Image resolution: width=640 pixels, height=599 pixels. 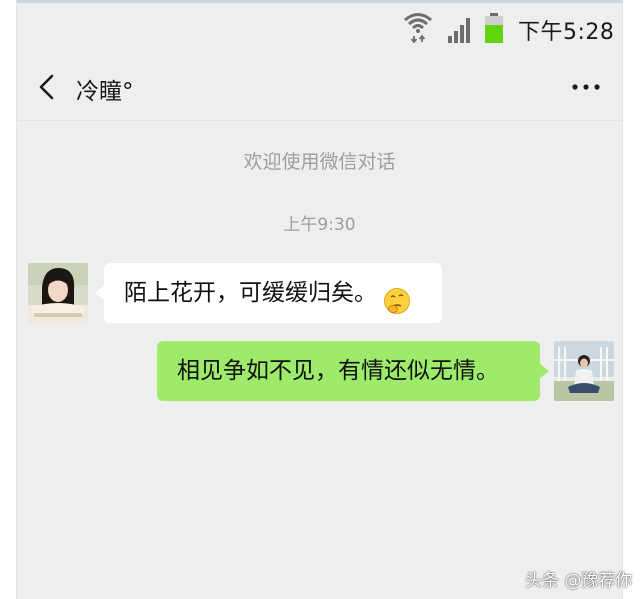 What do you see at coordinates (579, 581) in the screenshot?
I see `watermark: 头条 @豫荐你` at bounding box center [579, 581].